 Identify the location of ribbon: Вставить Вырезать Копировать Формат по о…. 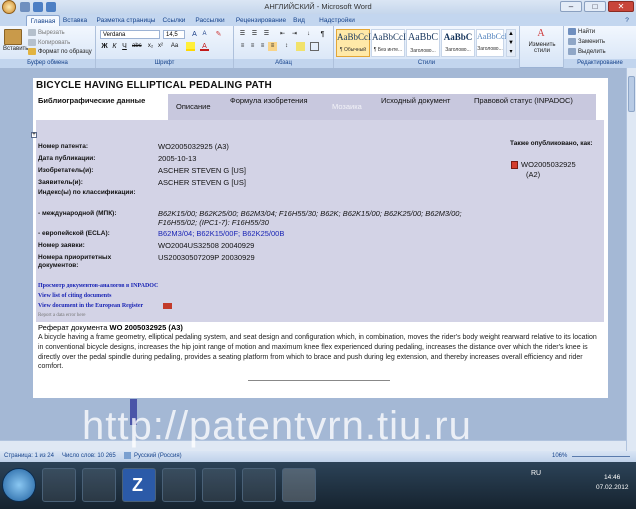
(318, 47).